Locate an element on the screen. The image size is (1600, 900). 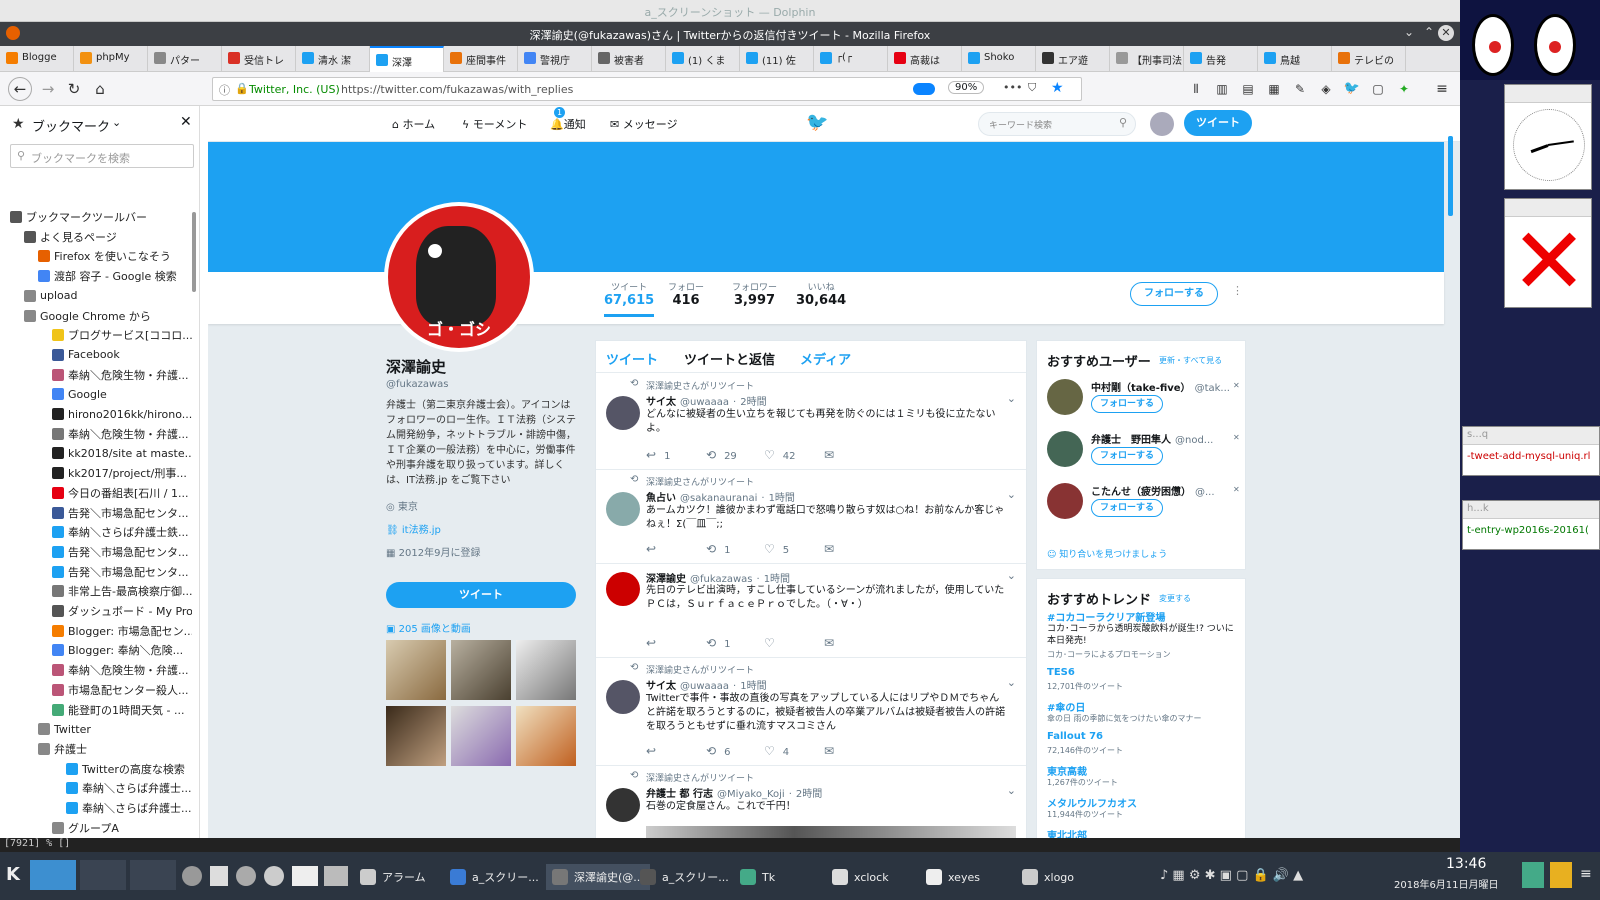
tab-item: Blogge is located at coordinates (37, 59).